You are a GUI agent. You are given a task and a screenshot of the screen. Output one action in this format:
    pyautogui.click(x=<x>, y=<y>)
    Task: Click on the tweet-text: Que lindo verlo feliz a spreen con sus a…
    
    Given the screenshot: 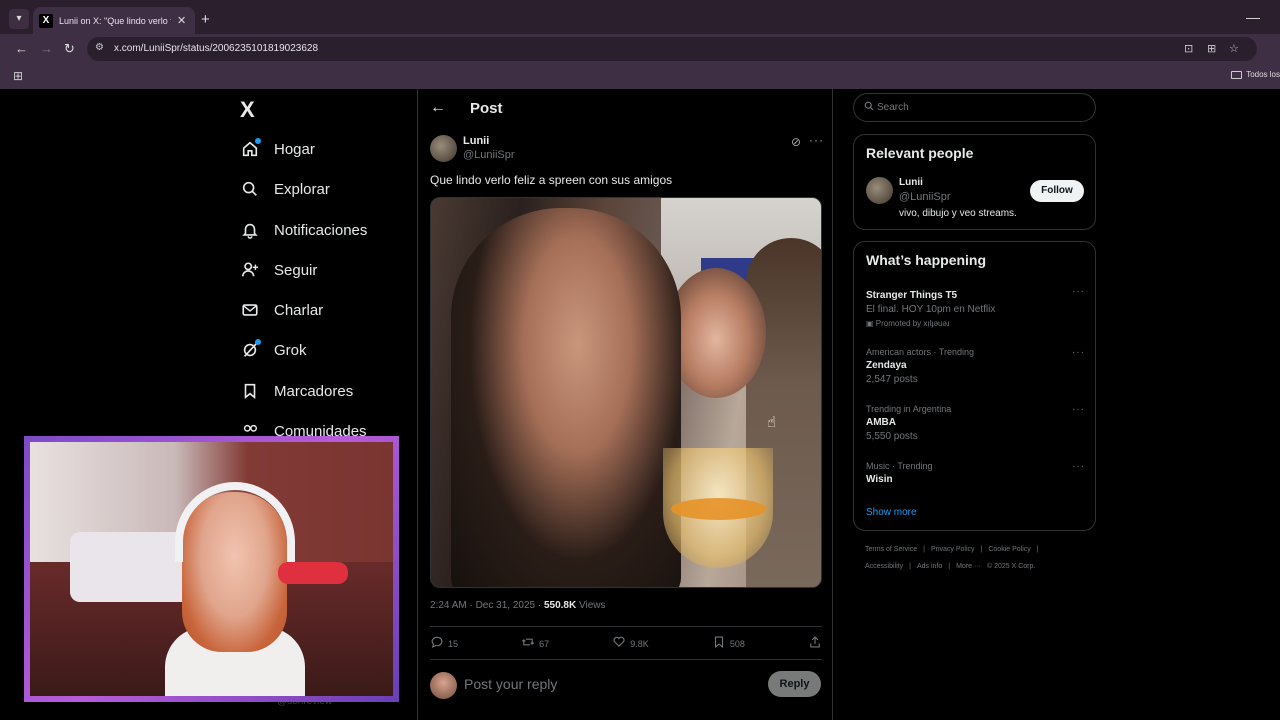 What is the action you would take?
    pyautogui.click(x=551, y=180)
    